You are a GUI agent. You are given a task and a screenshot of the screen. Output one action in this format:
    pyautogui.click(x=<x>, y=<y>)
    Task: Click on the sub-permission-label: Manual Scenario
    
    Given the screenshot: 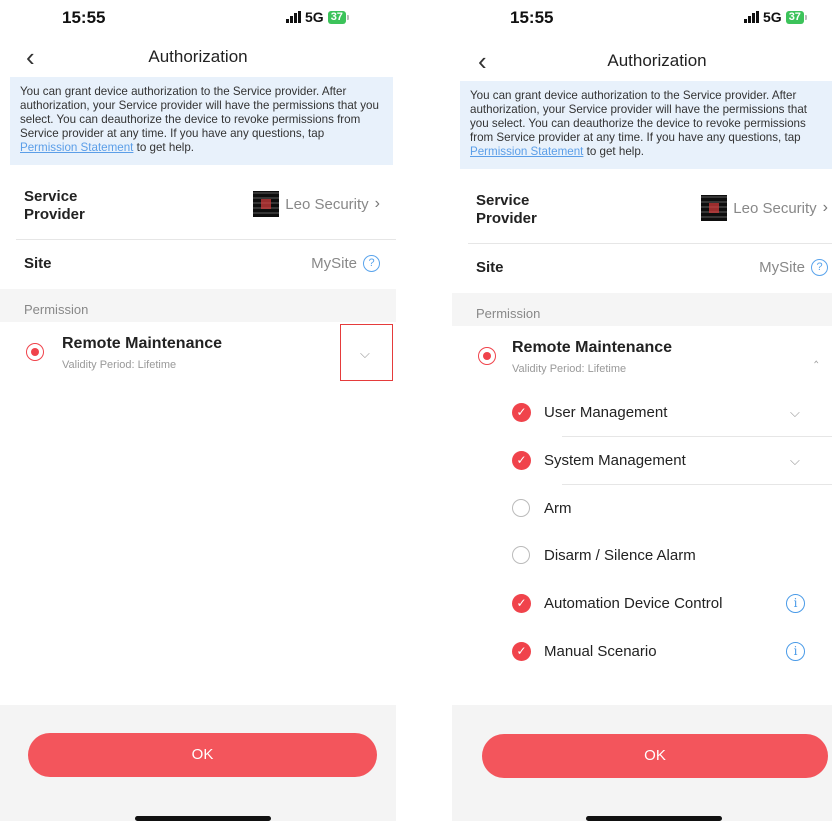 What is the action you would take?
    pyautogui.click(x=600, y=651)
    